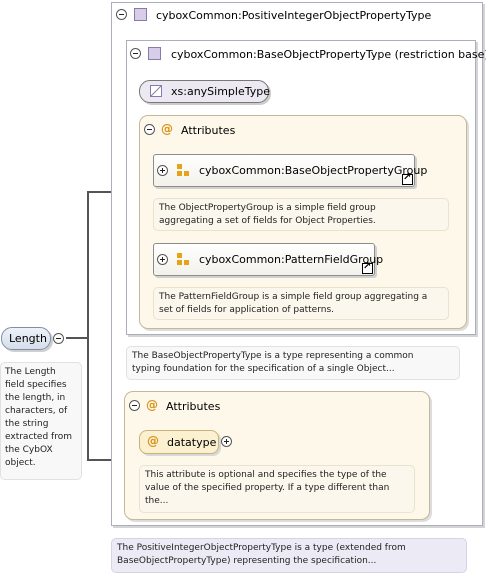  I want to click on group-name: cyboxCommon:PatternFieldGroup, so click(291, 259).